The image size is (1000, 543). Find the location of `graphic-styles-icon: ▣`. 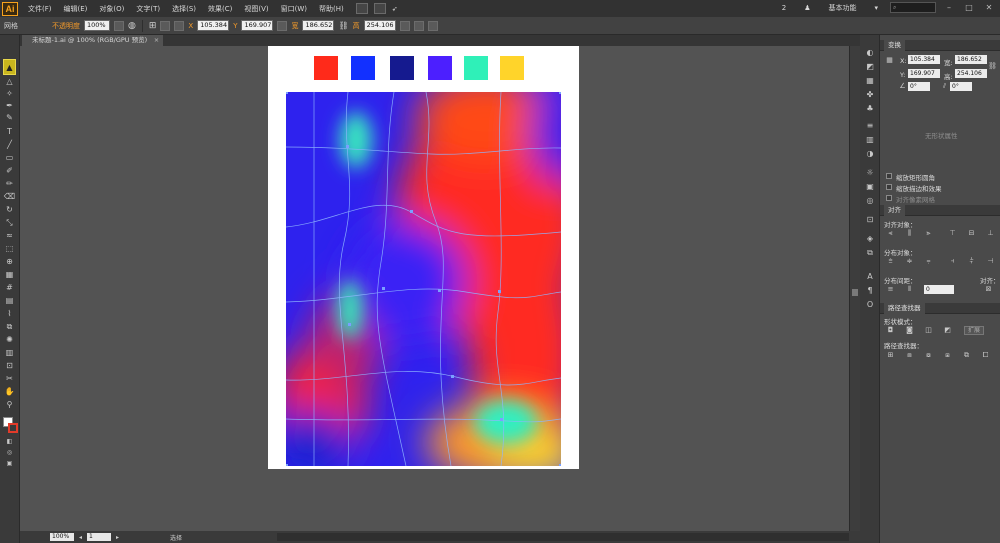

graphic-styles-icon: ▣ is located at coordinates (870, 187).